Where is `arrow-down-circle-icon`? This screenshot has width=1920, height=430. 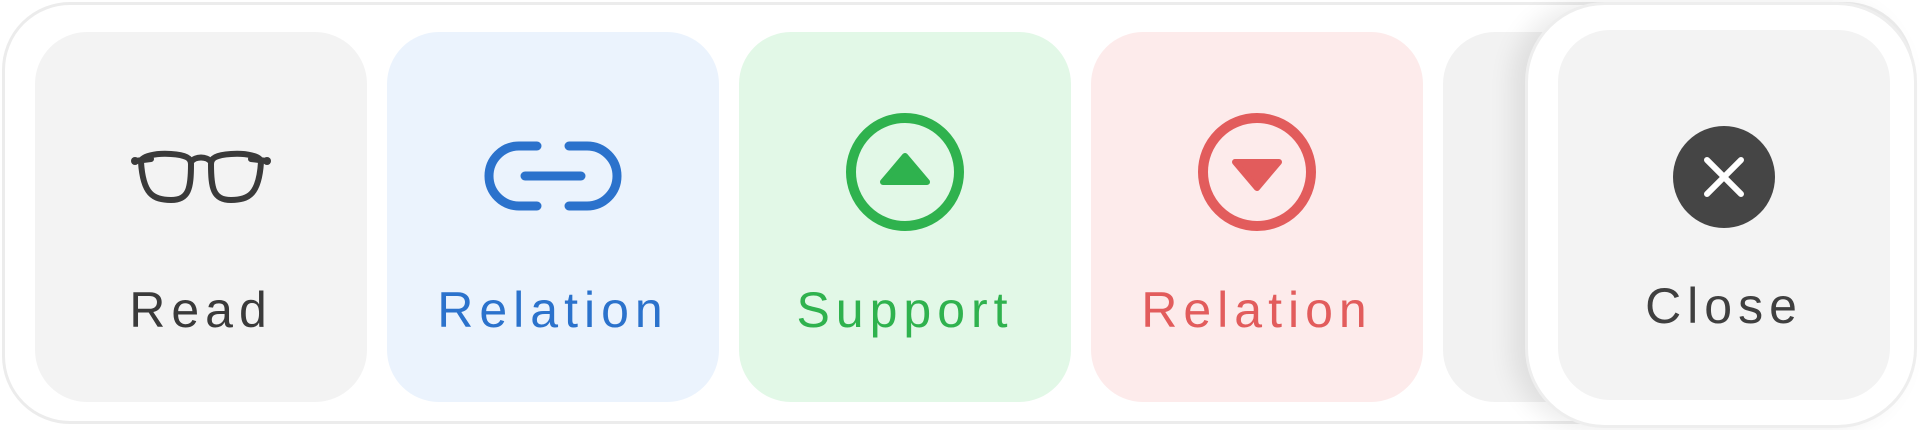 arrow-down-circle-icon is located at coordinates (1257, 172).